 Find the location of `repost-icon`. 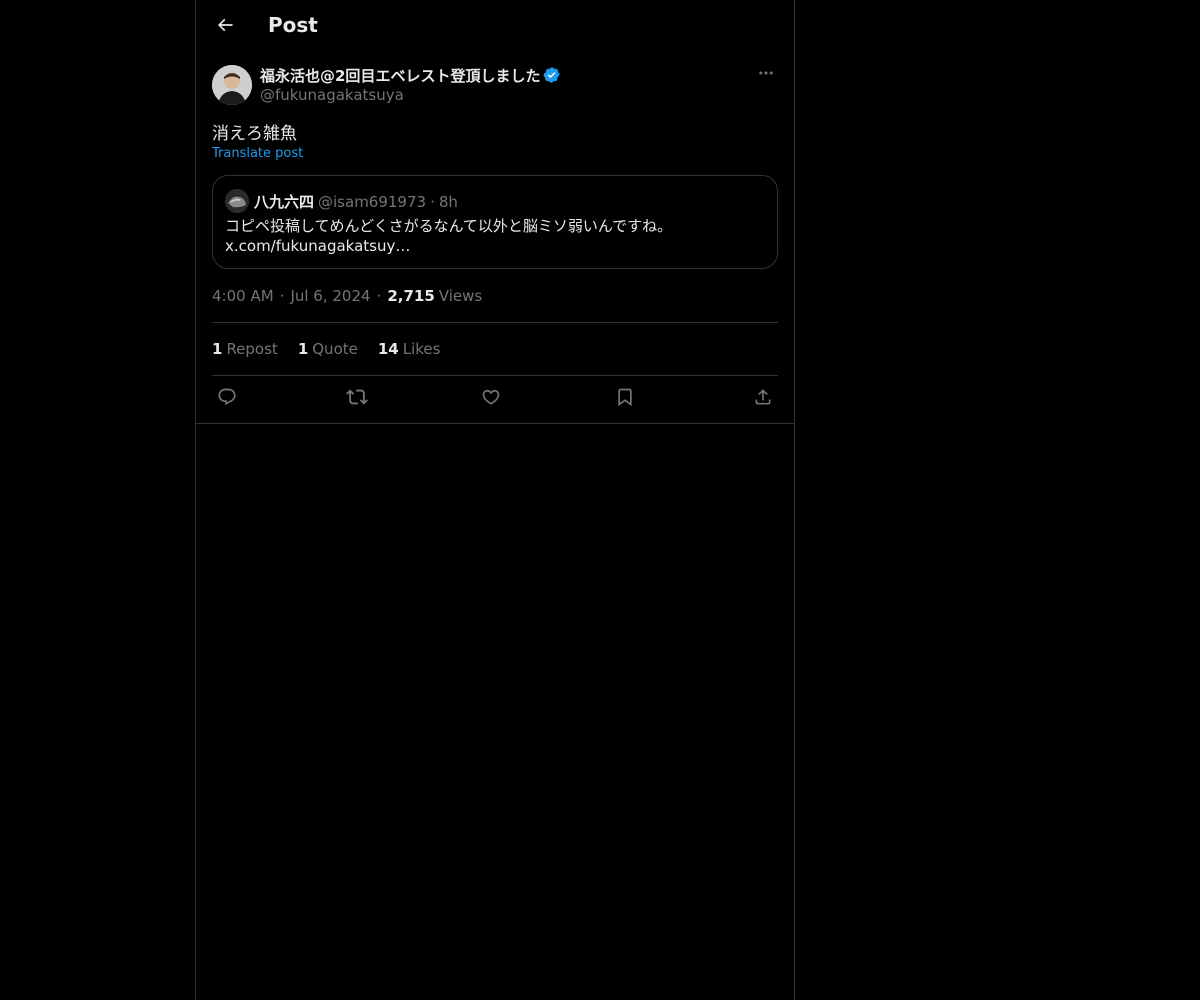

repost-icon is located at coordinates (357, 399).